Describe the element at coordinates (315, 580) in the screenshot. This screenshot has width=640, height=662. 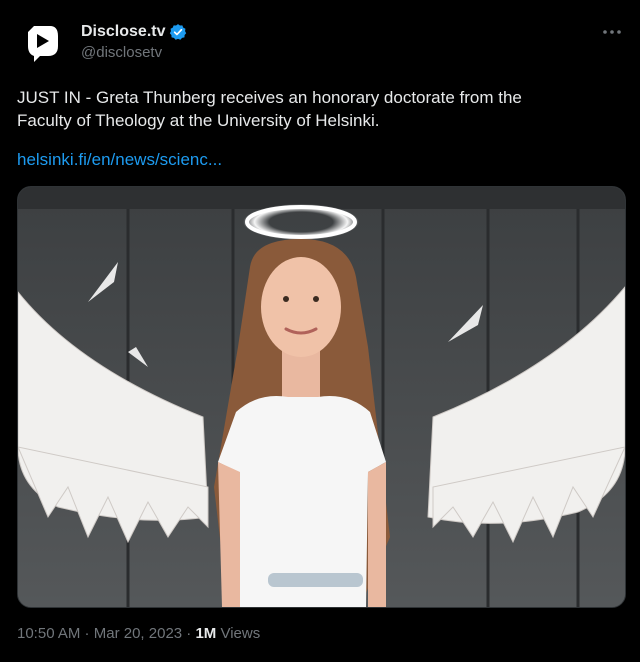
I see `belt` at that location.